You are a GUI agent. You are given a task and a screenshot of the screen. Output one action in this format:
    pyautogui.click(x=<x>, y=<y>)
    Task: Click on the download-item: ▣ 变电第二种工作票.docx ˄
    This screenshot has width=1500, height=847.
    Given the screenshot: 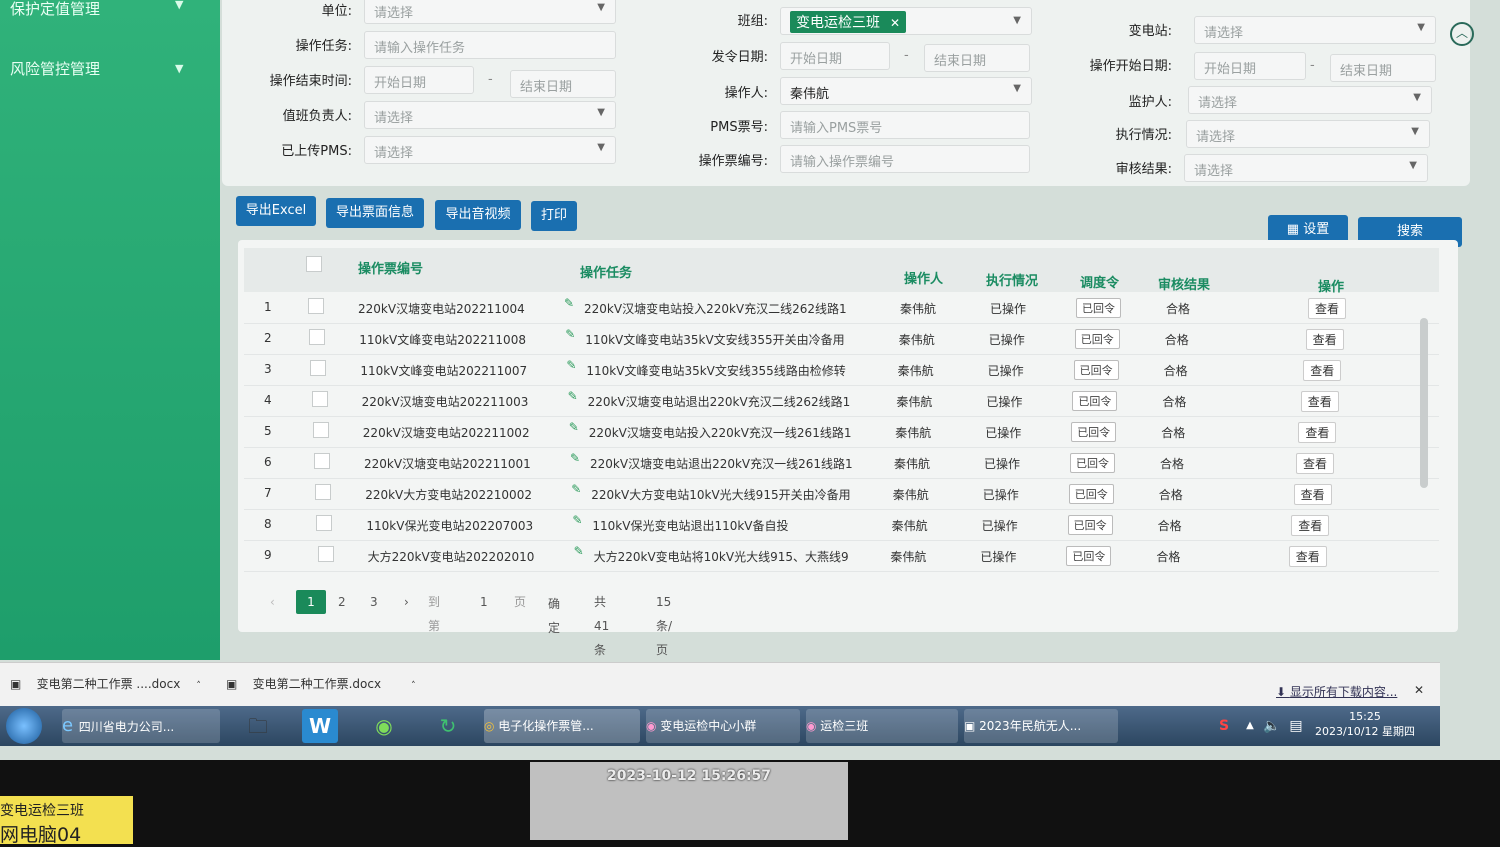 What is the action you would take?
    pyautogui.click(x=321, y=683)
    